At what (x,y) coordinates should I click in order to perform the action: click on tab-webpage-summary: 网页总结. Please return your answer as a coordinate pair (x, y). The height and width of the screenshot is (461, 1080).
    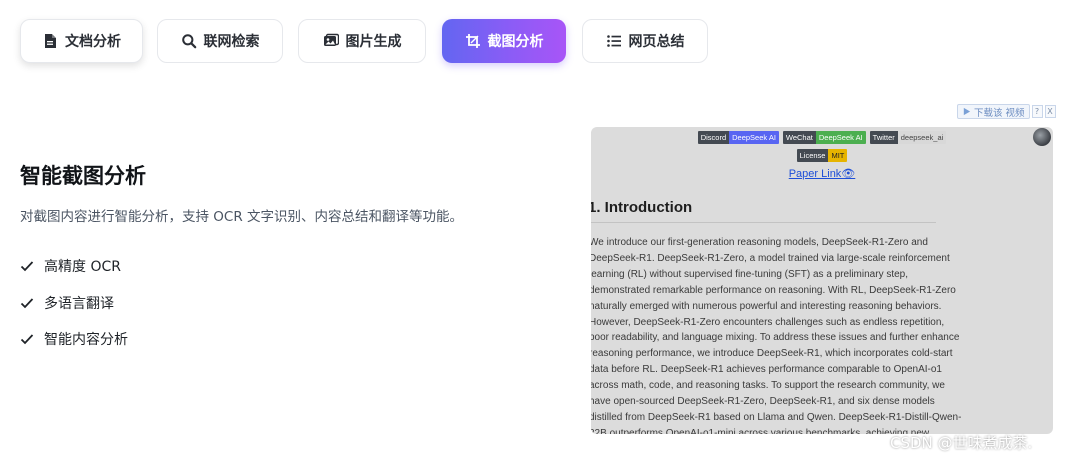
    Looking at the image, I should click on (645, 41).